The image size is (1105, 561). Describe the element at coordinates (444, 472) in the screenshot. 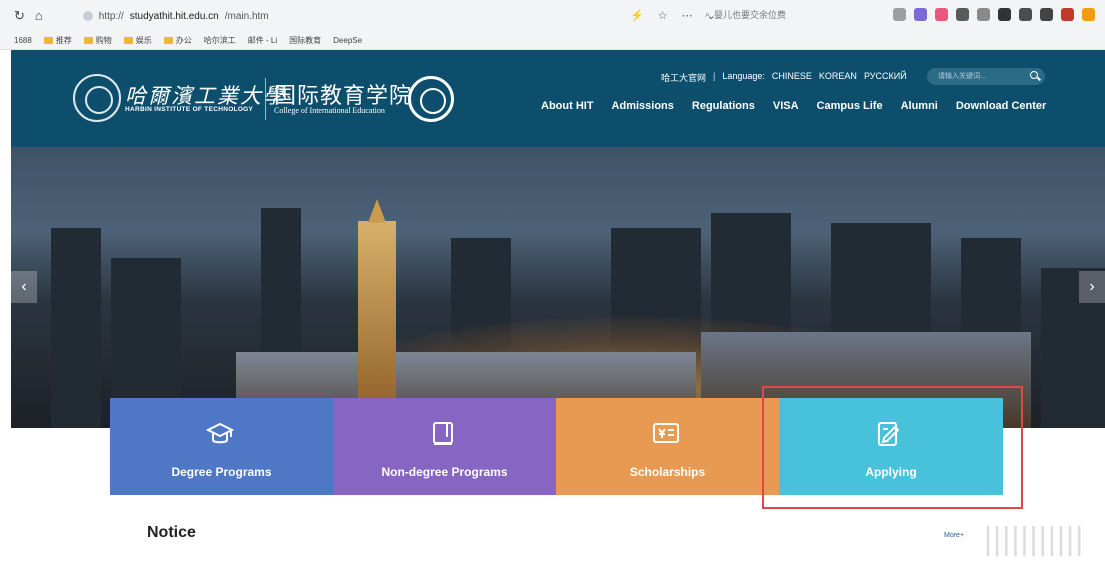

I see `tile-label: Non-degree Programs` at that location.